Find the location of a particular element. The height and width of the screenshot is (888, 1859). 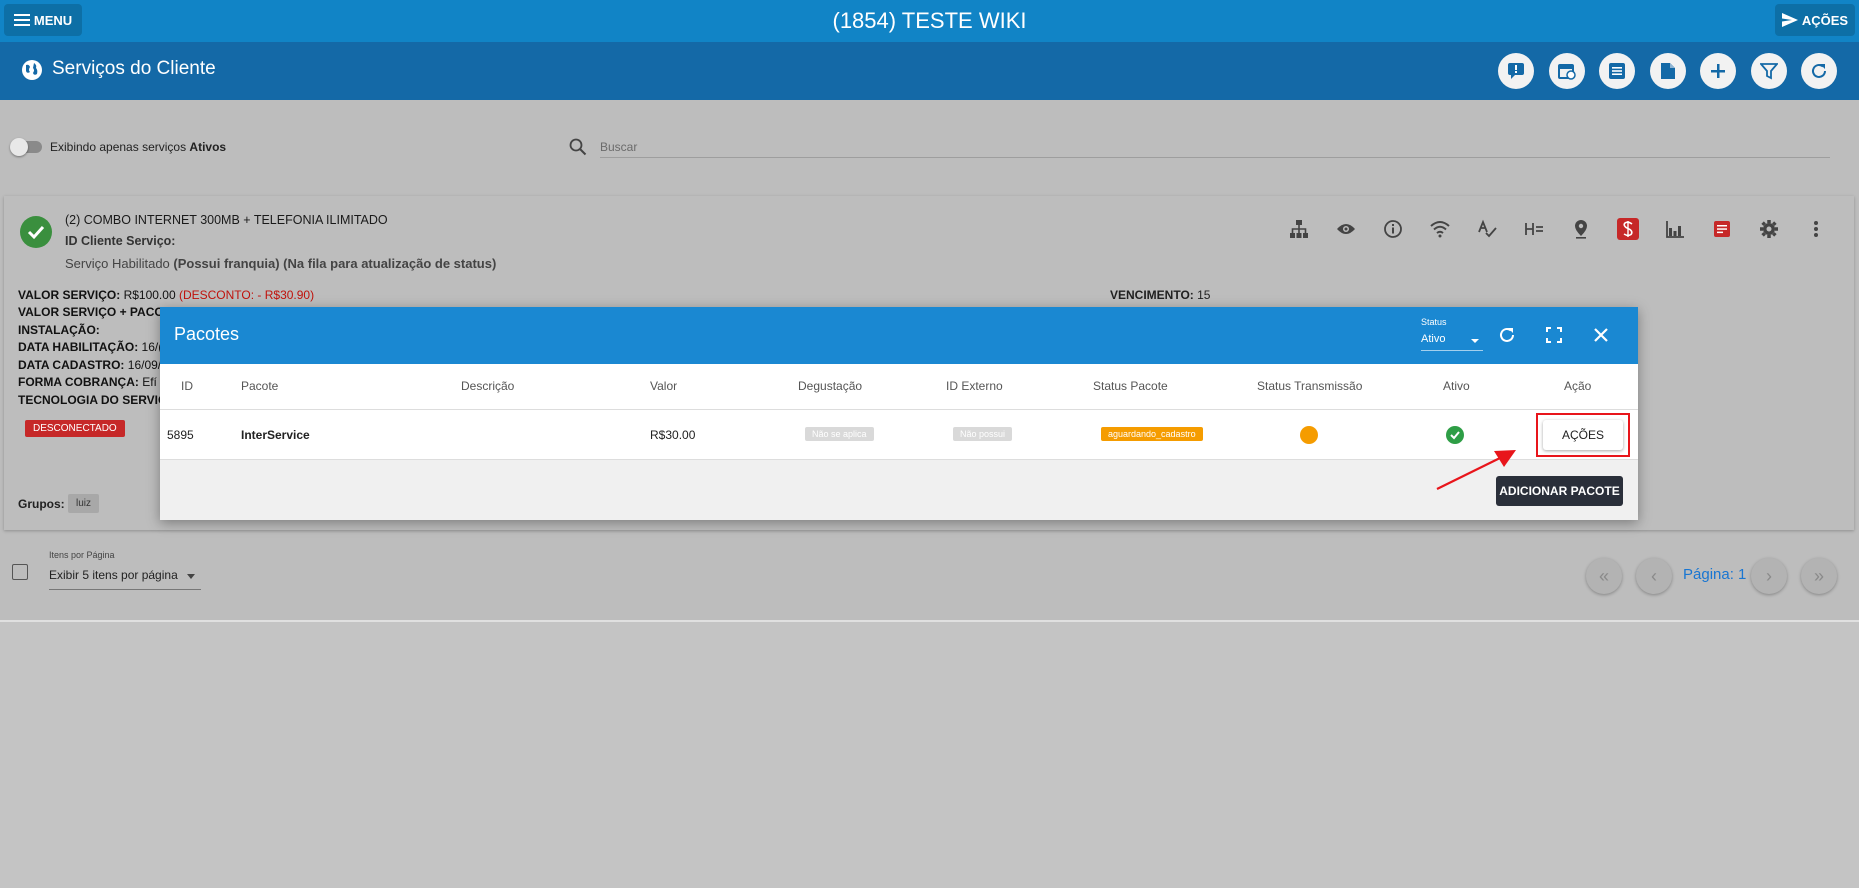

wifi-button is located at coordinates (1440, 229).